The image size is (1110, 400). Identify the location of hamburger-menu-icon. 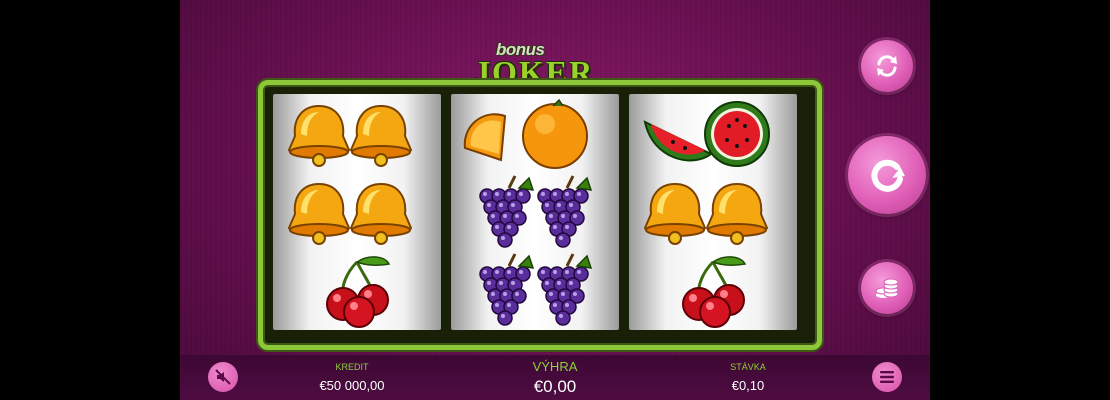
(887, 377).